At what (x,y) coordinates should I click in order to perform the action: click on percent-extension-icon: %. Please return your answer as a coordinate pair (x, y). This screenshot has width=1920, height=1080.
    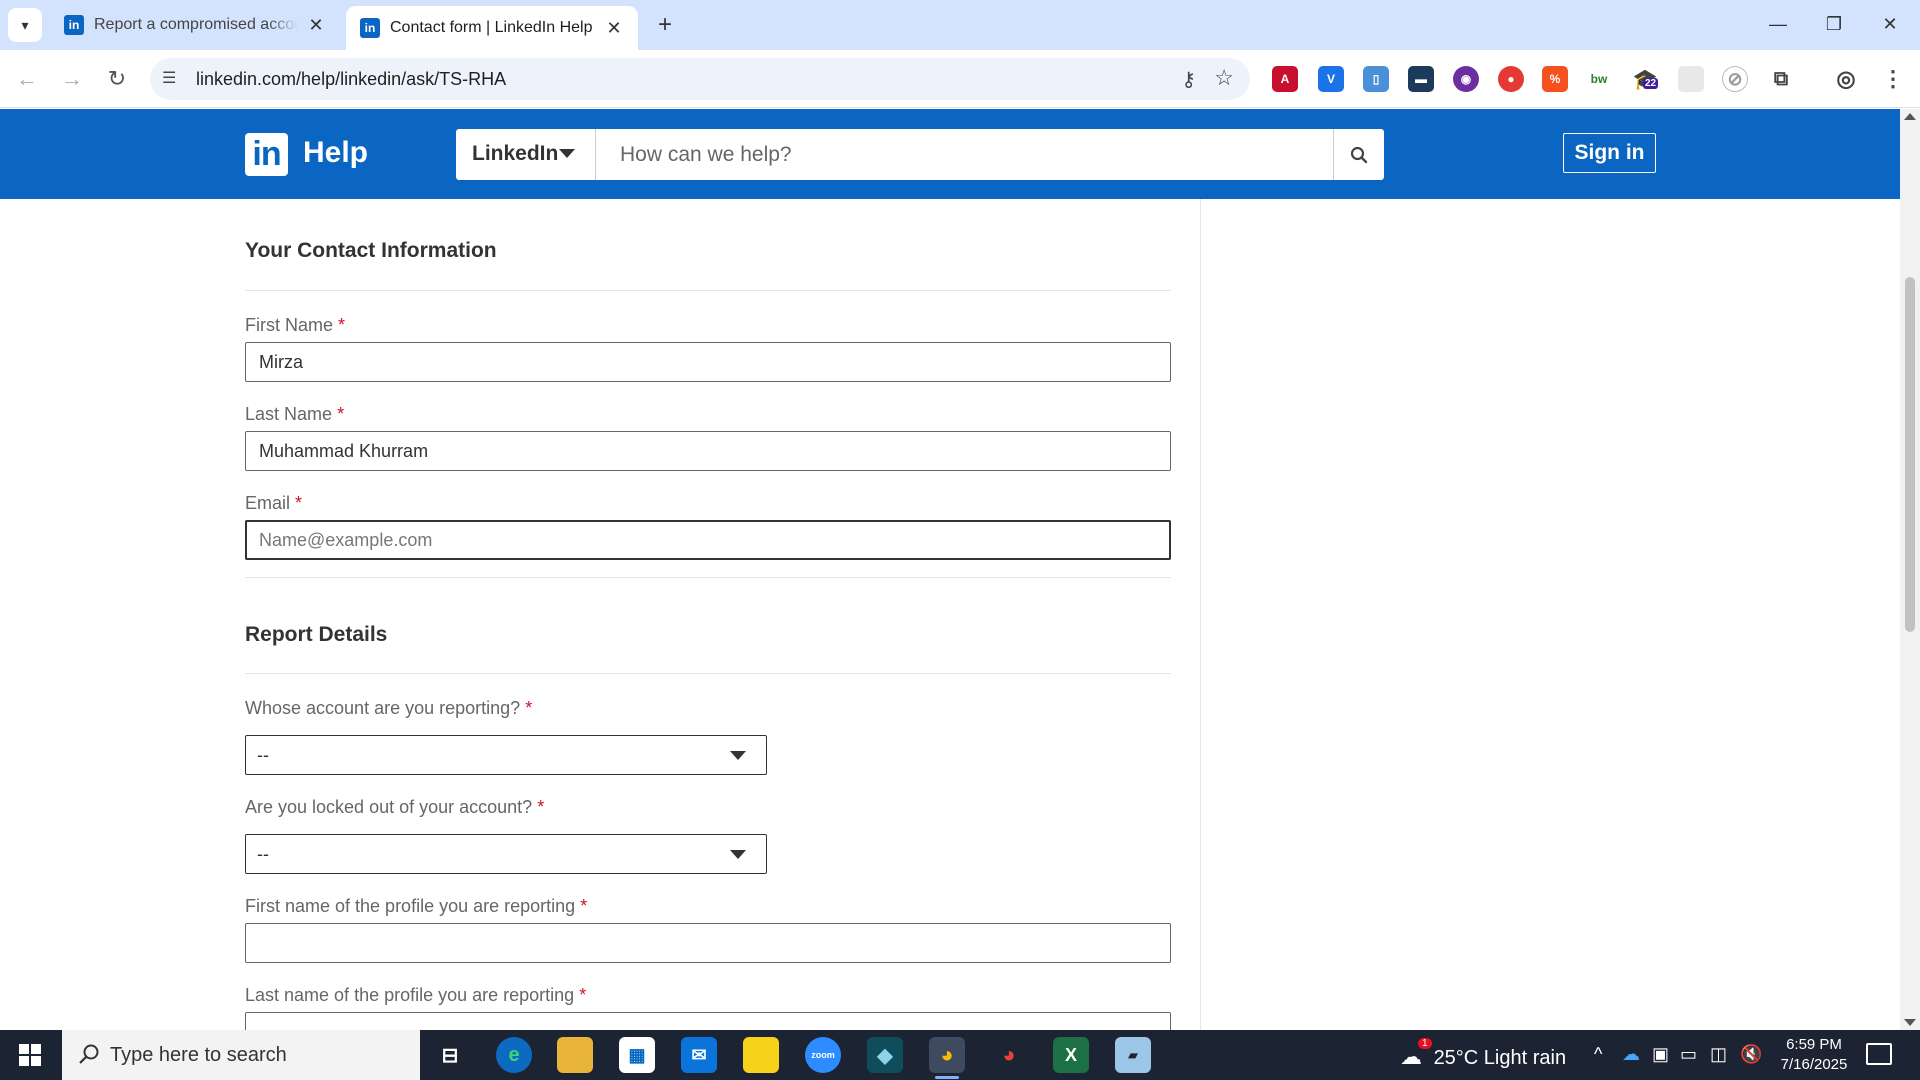
    Looking at the image, I should click on (1555, 79).